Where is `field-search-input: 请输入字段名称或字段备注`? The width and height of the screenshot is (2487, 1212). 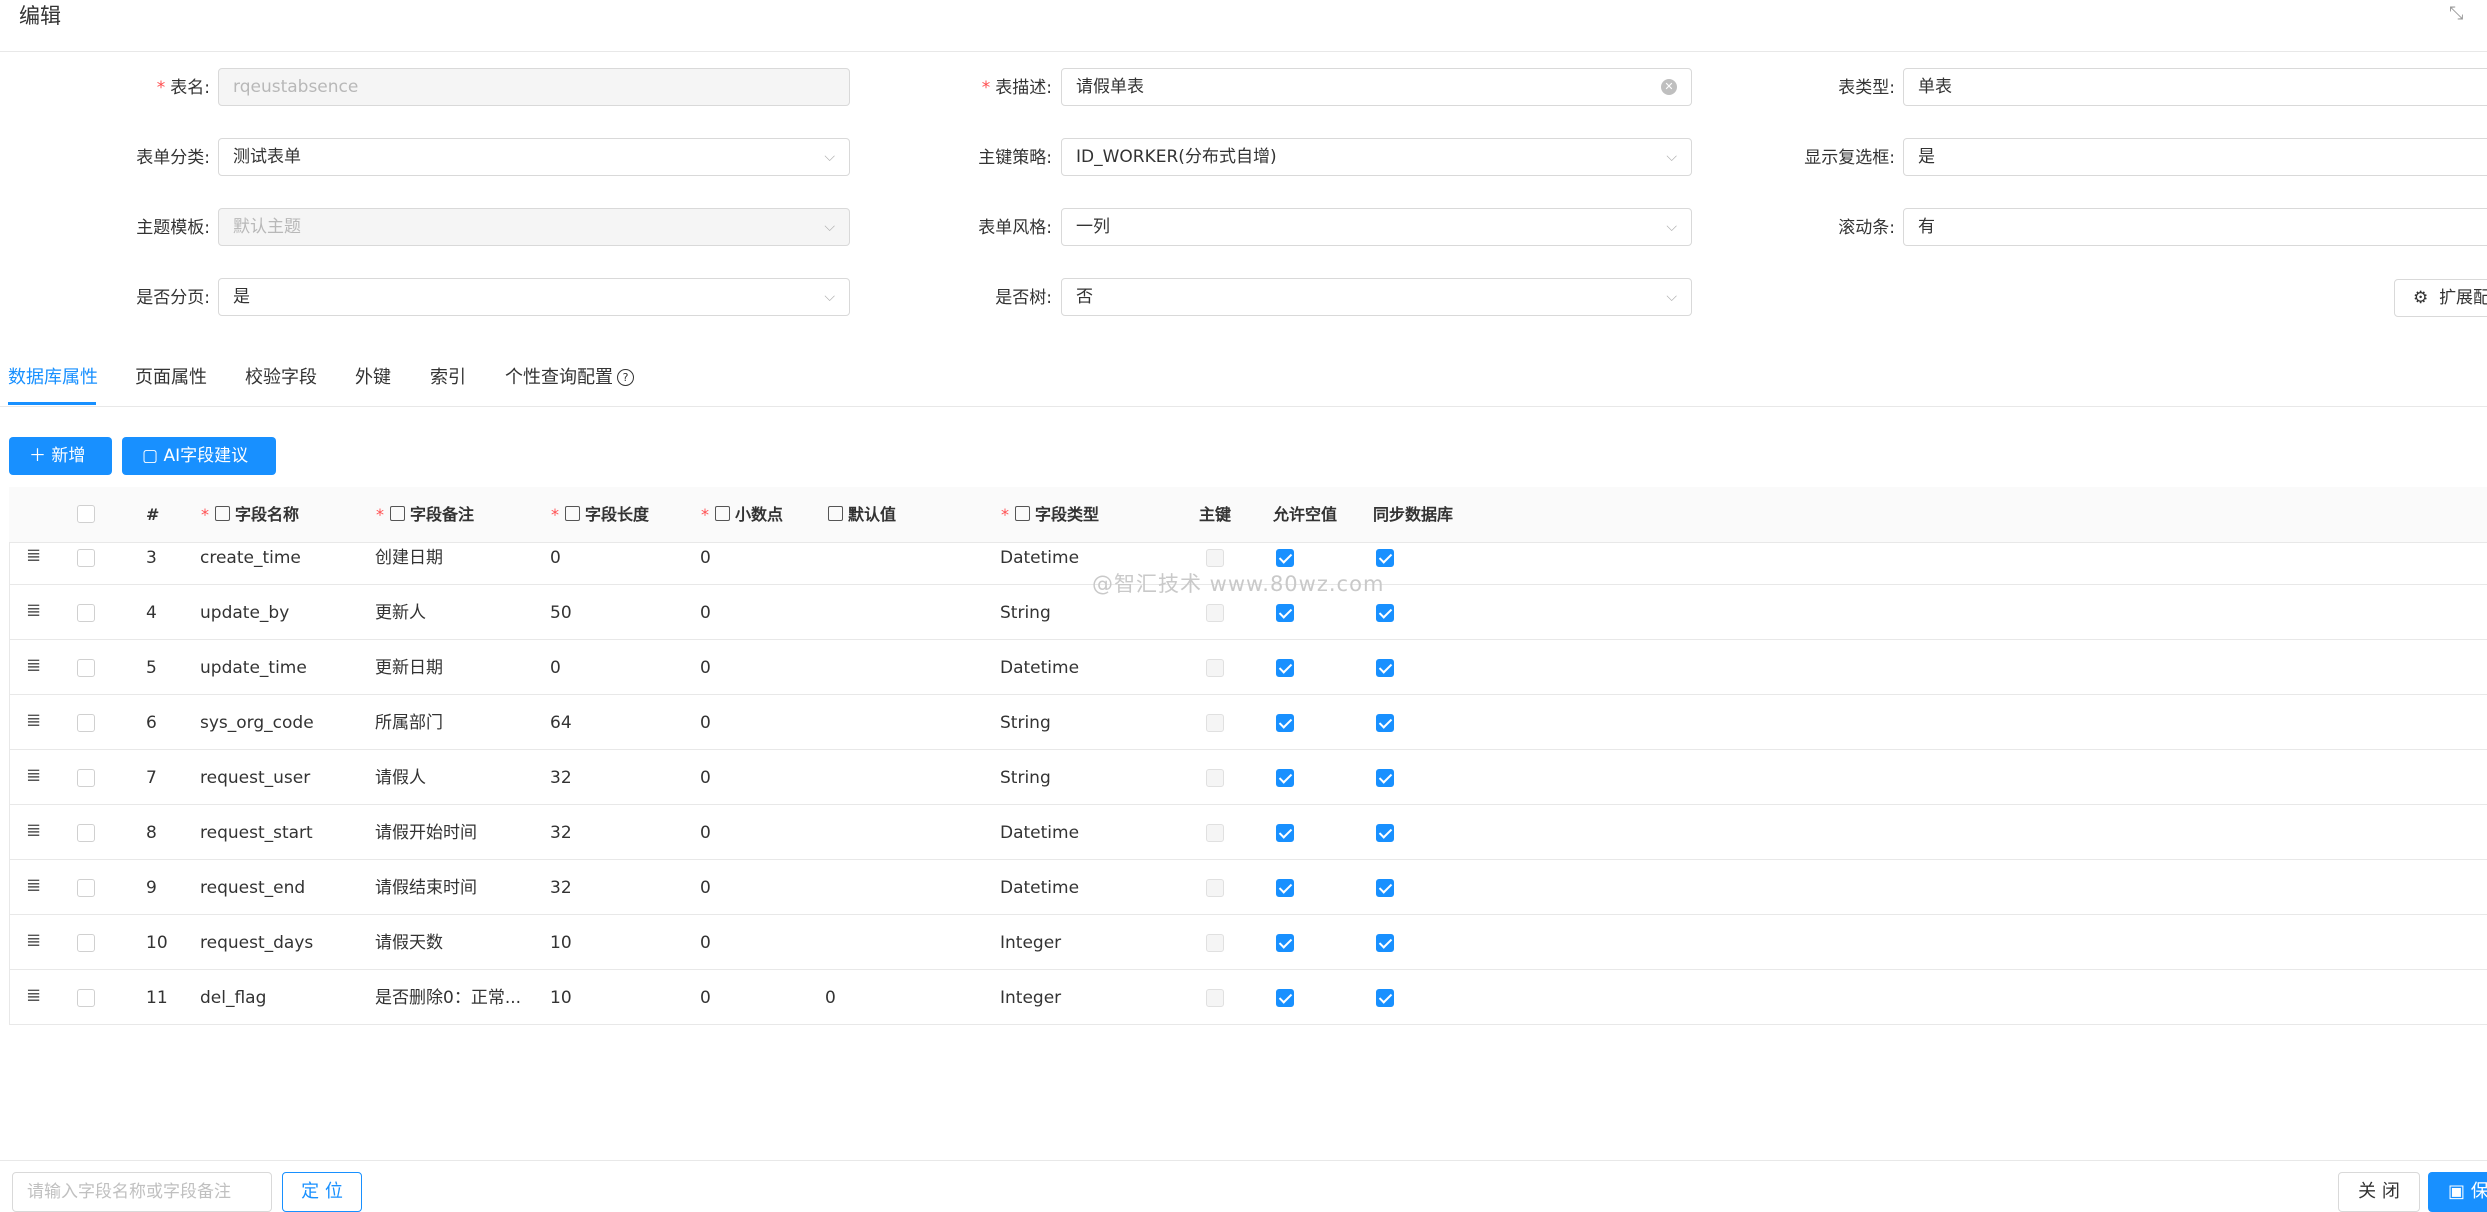 field-search-input: 请输入字段名称或字段备注 is located at coordinates (142, 1192).